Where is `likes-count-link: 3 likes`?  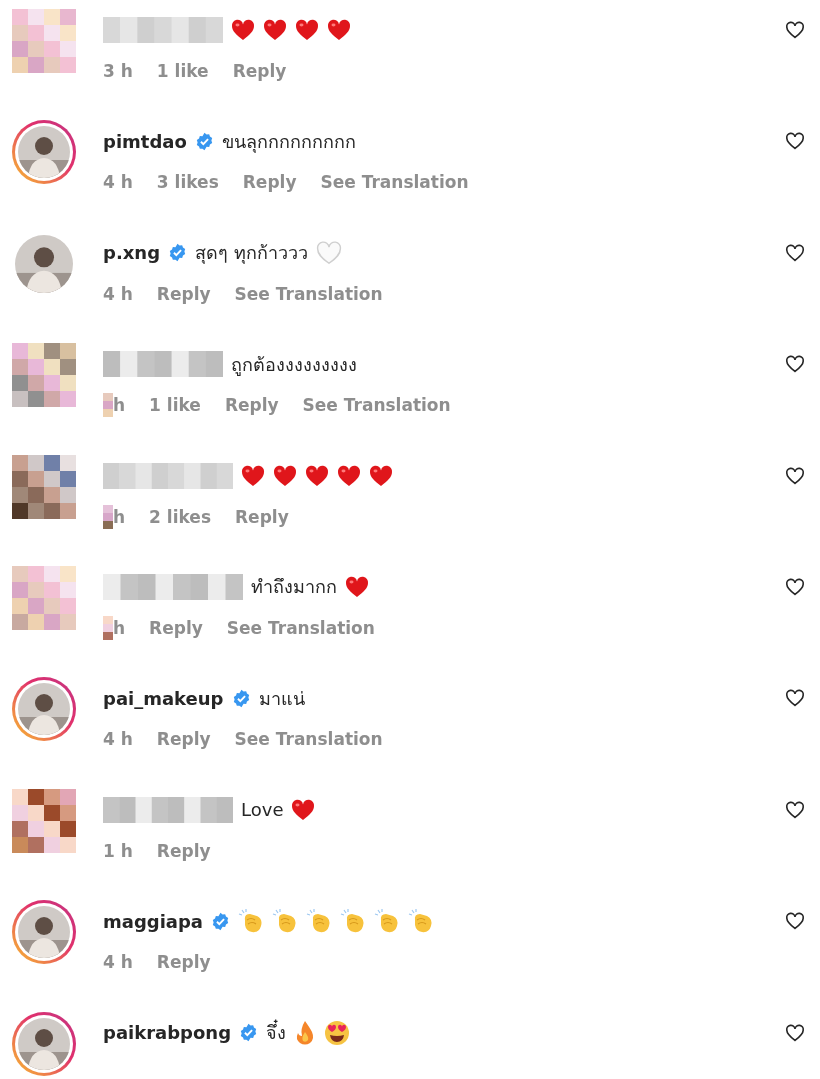
likes-count-link: 3 likes is located at coordinates (187, 182).